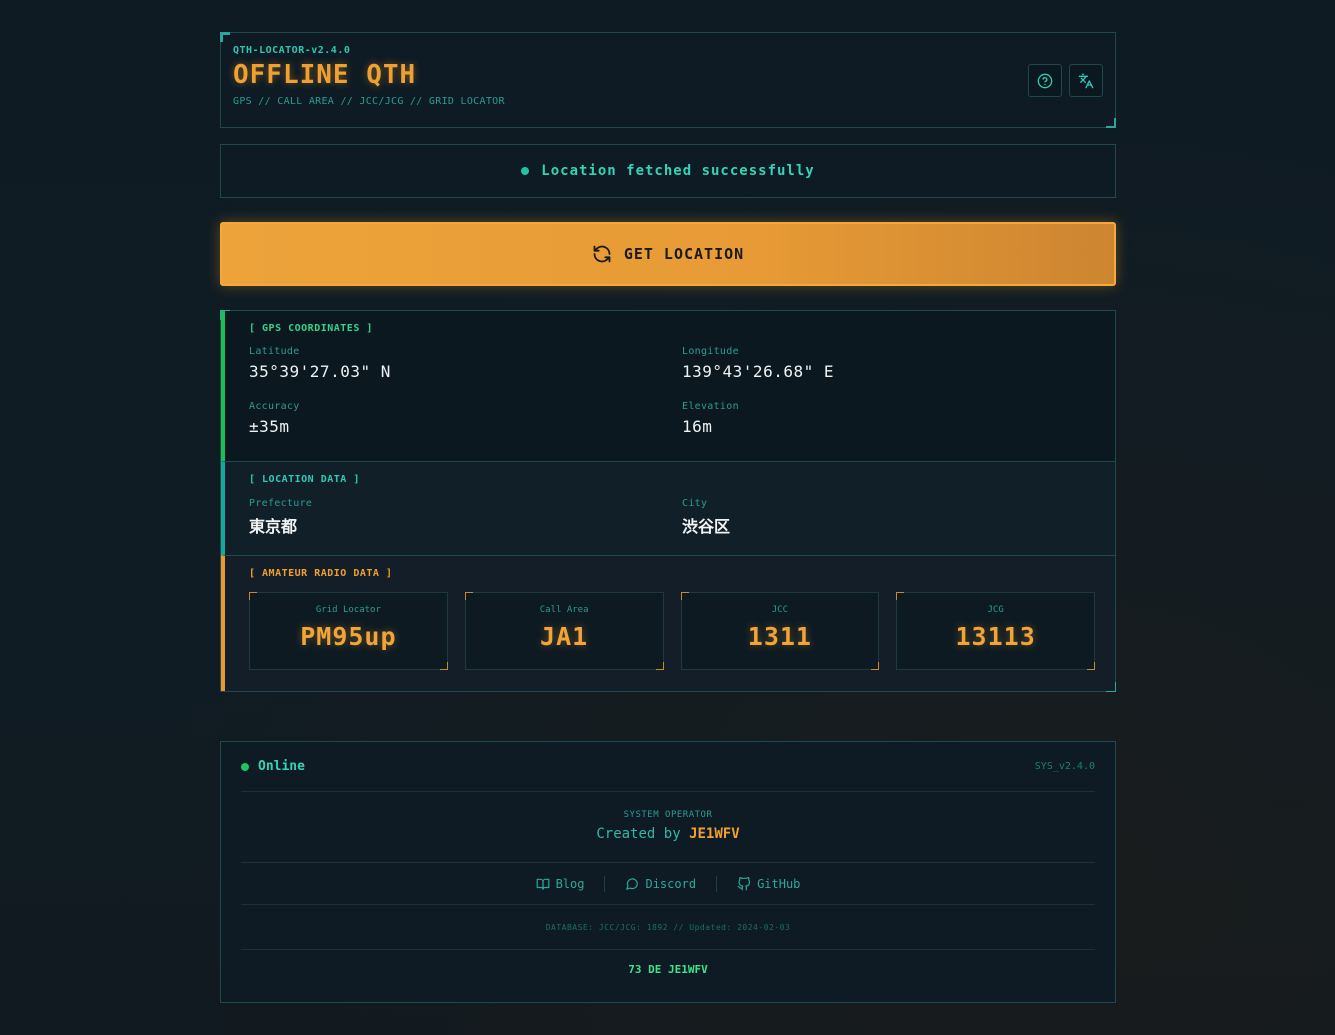 The height and width of the screenshot is (1035, 1335). I want to click on operator-label: SYSTEM OPERATOR, so click(668, 815).